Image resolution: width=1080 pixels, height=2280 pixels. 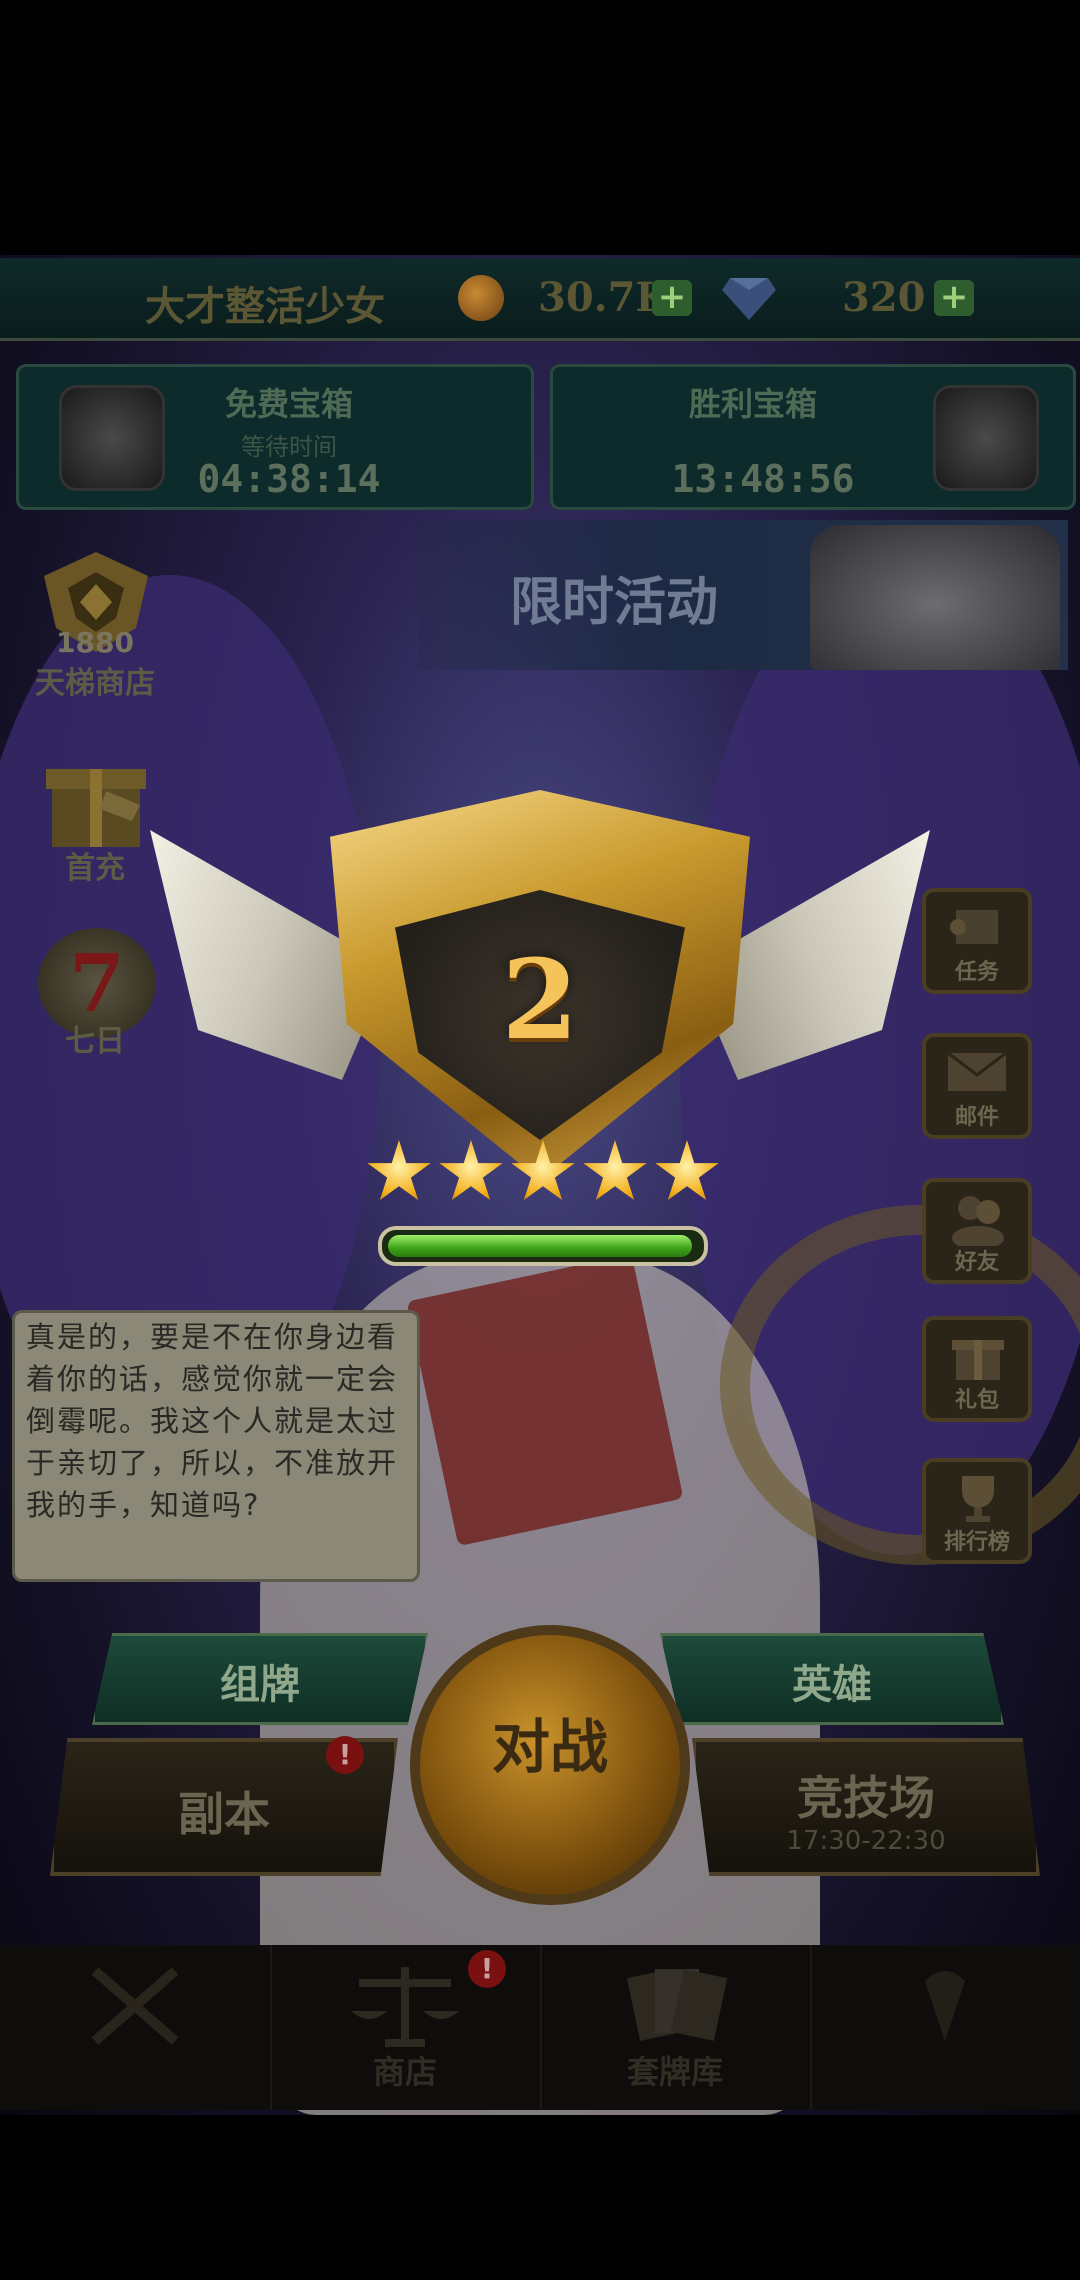 I want to click on gem-amount: 320, so click(x=884, y=297).